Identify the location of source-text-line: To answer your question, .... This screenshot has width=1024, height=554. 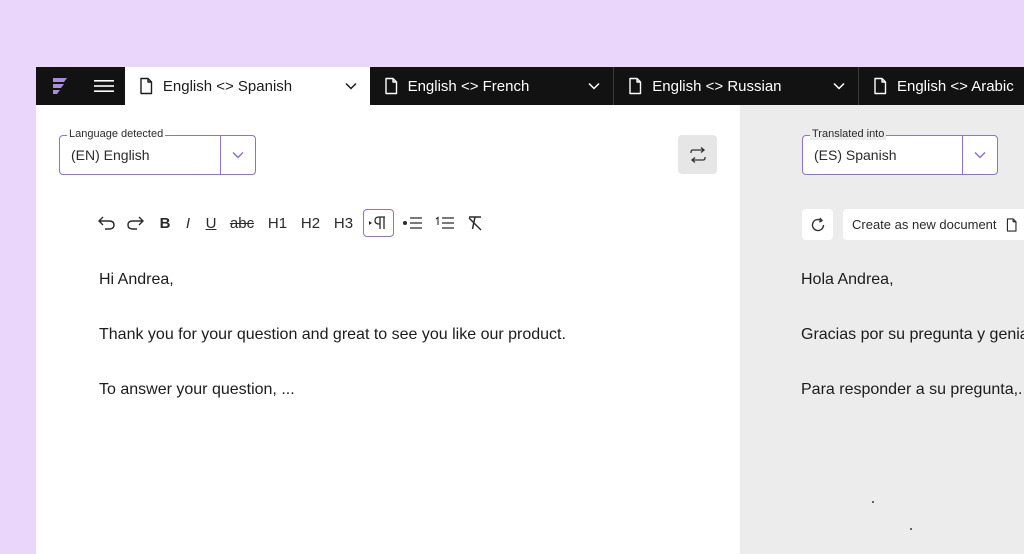
(197, 390).